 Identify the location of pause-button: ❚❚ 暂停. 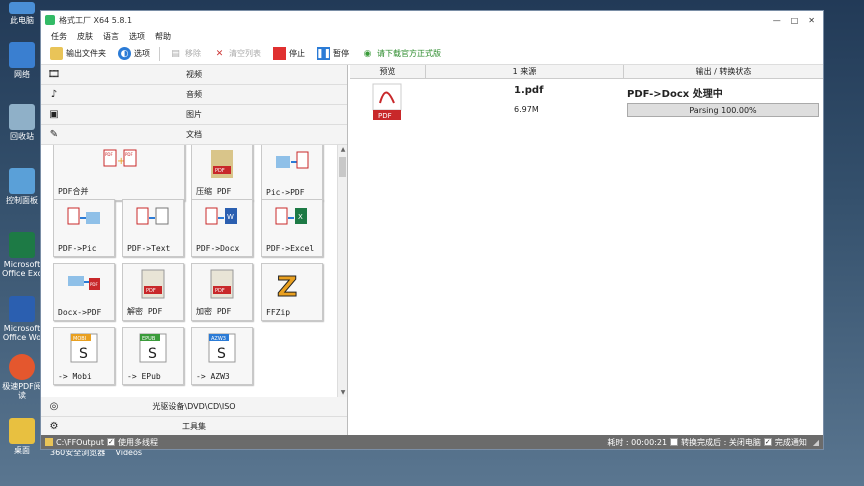
(333, 53).